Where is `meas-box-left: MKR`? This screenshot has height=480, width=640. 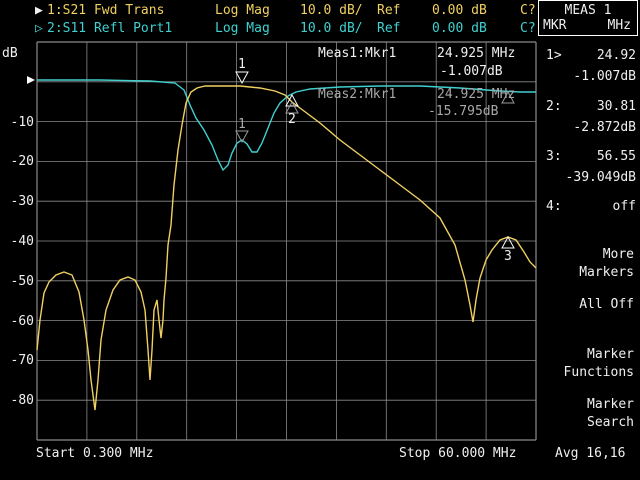 meas-box-left: MKR is located at coordinates (555, 25).